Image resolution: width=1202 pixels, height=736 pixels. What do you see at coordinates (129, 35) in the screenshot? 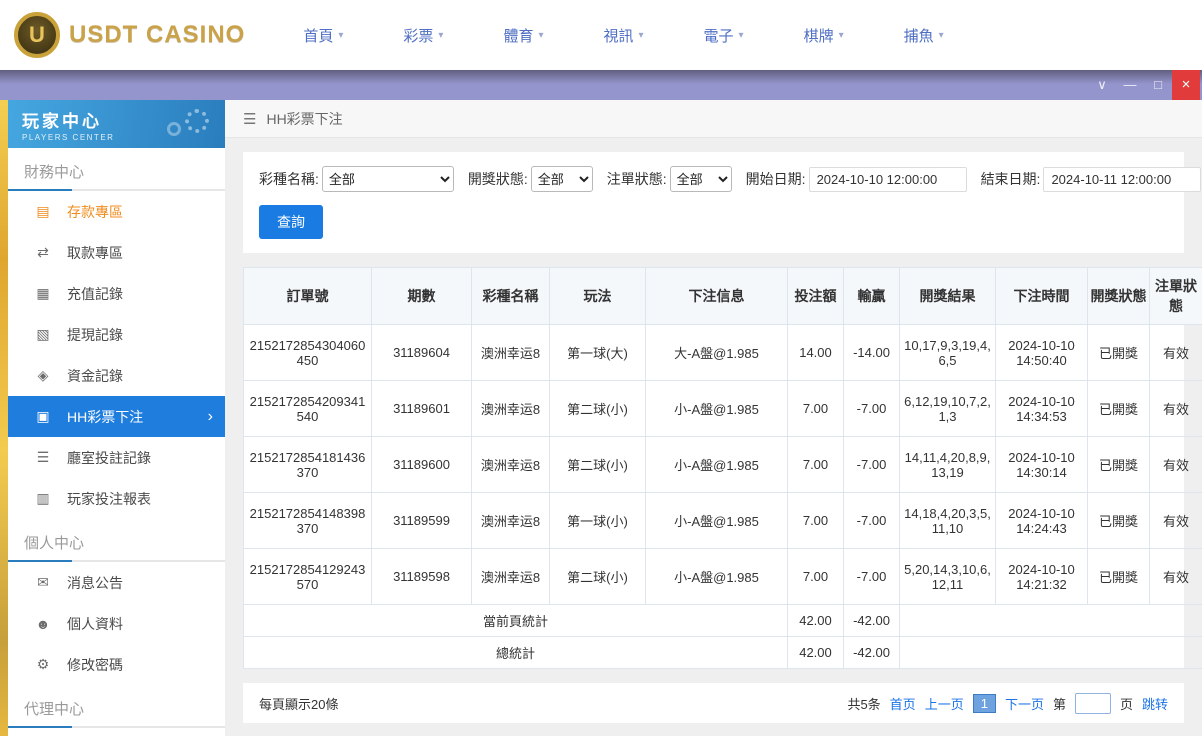
I see `site-logo: U USDT CASINO` at bounding box center [129, 35].